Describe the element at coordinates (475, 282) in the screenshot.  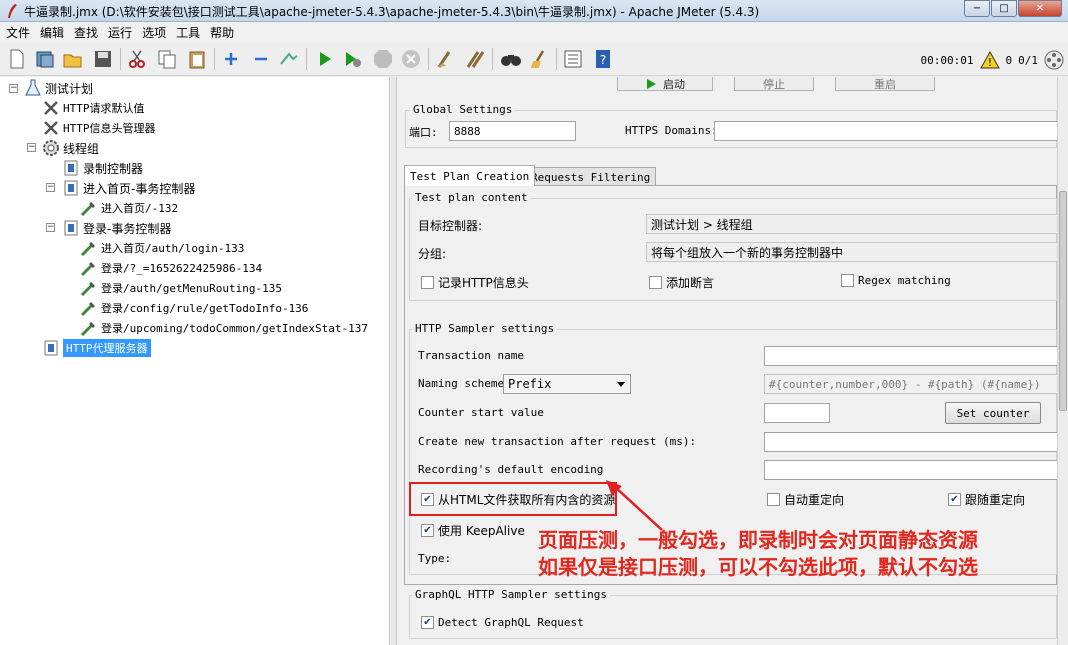
I see `record-headers-checkbox: 记录HTTP信息头` at that location.